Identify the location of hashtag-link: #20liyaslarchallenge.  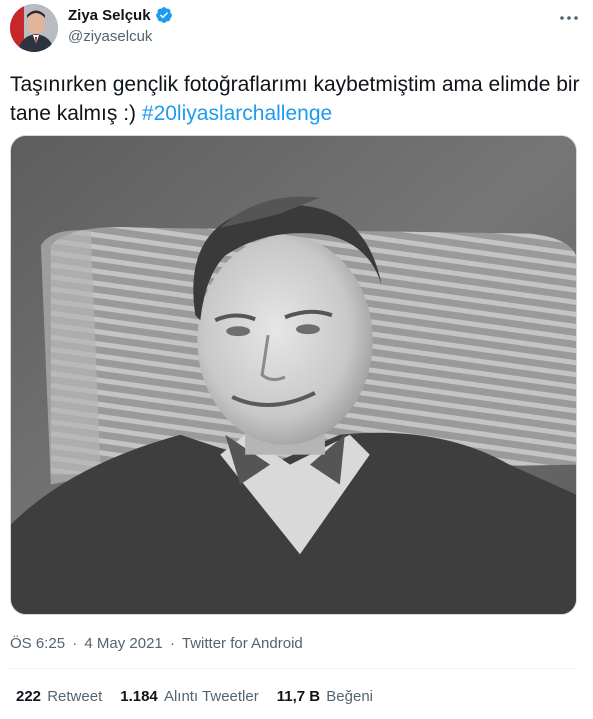
(237, 113).